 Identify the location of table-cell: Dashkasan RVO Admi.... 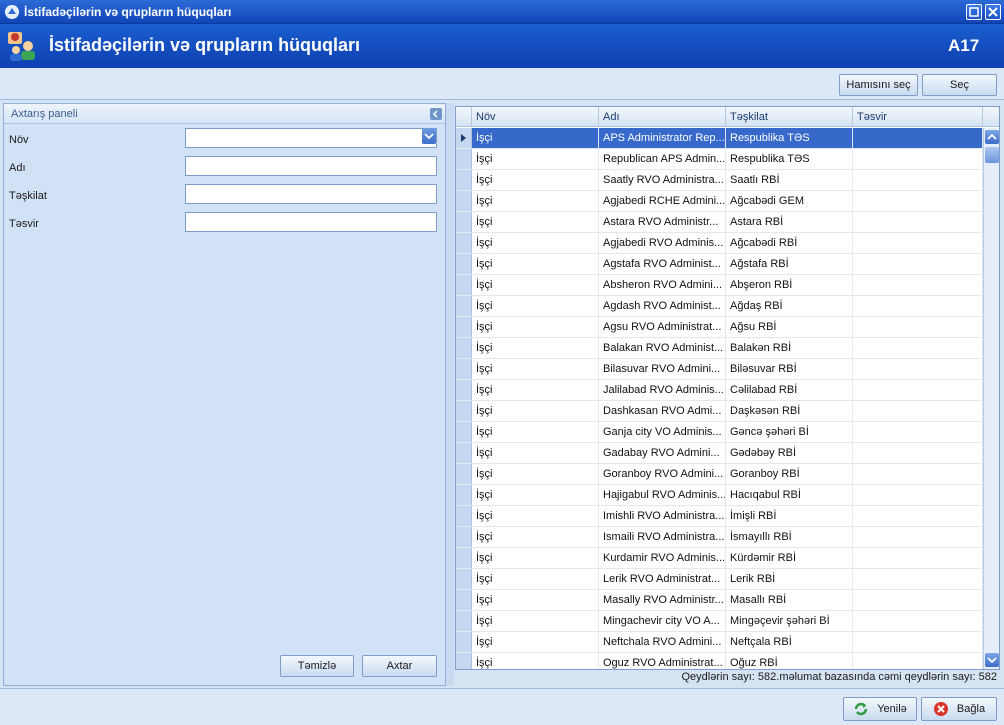
(662, 411).